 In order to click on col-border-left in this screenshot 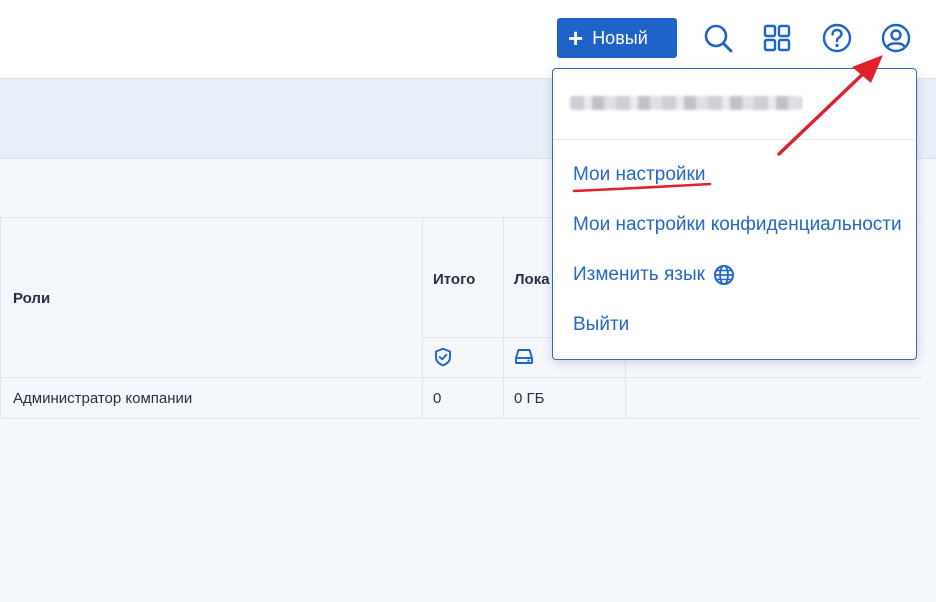, I will do `click(0, 318)`.